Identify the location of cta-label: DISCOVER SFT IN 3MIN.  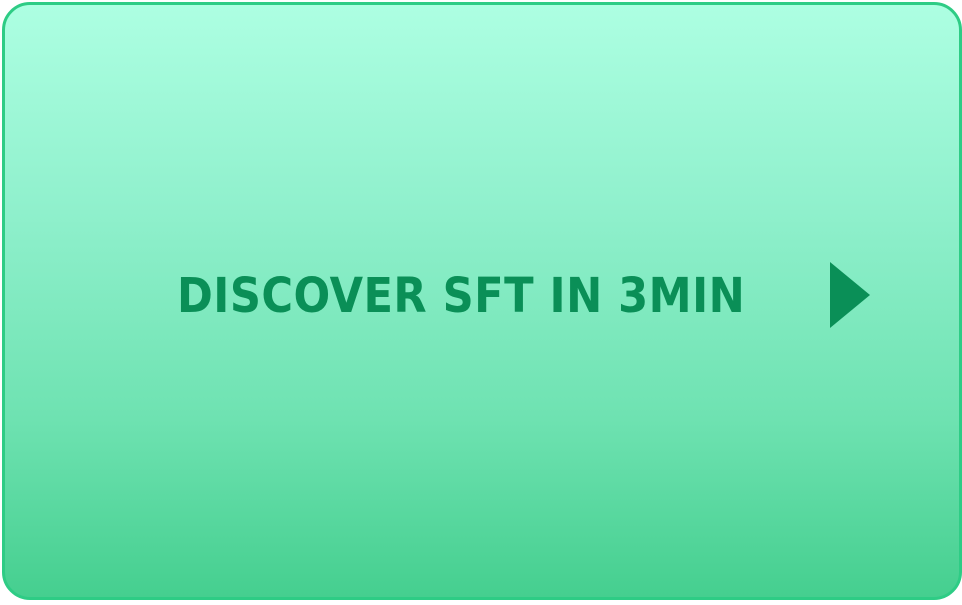
(461, 296).